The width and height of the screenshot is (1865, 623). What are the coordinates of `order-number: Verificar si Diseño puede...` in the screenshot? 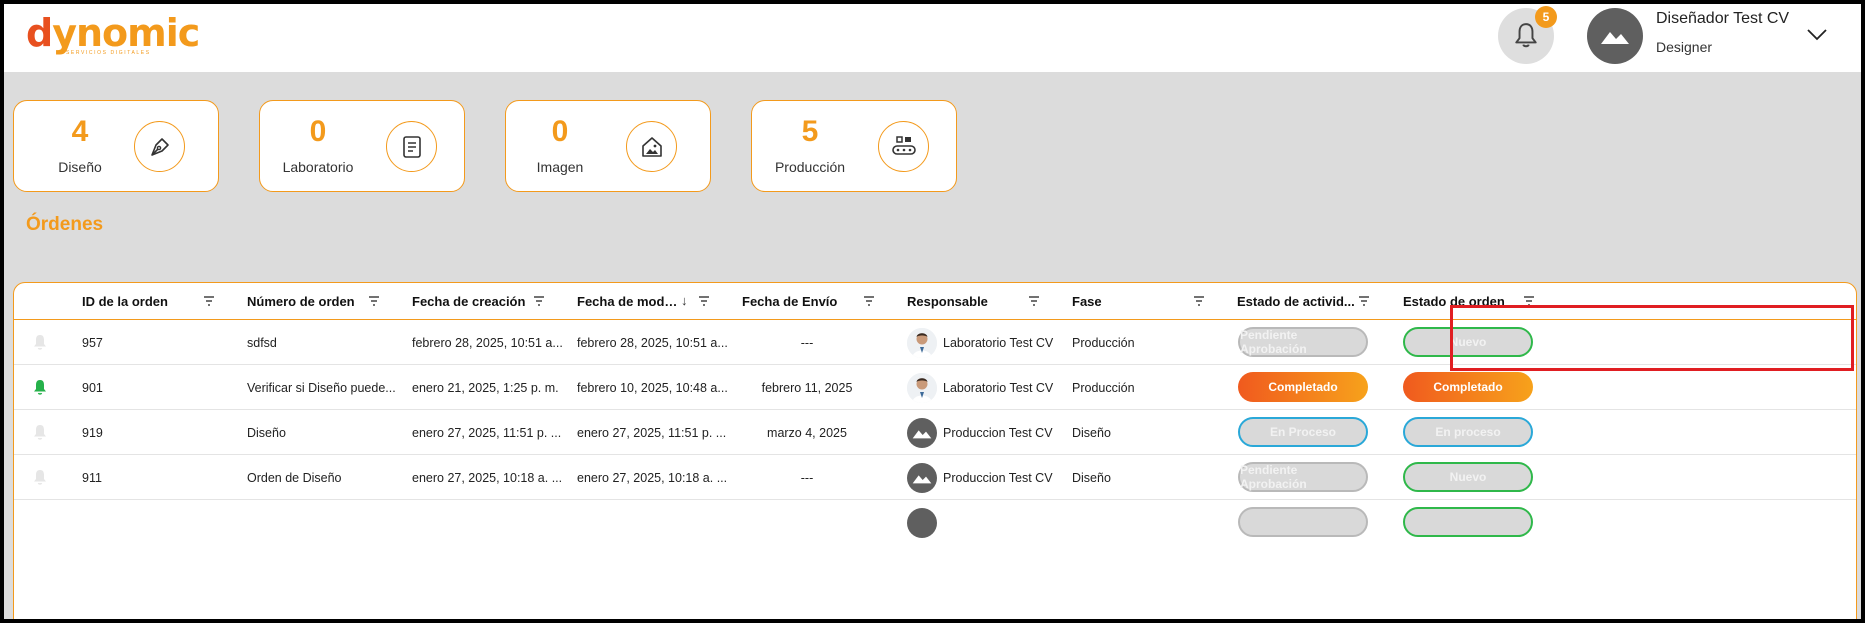 It's located at (321, 387).